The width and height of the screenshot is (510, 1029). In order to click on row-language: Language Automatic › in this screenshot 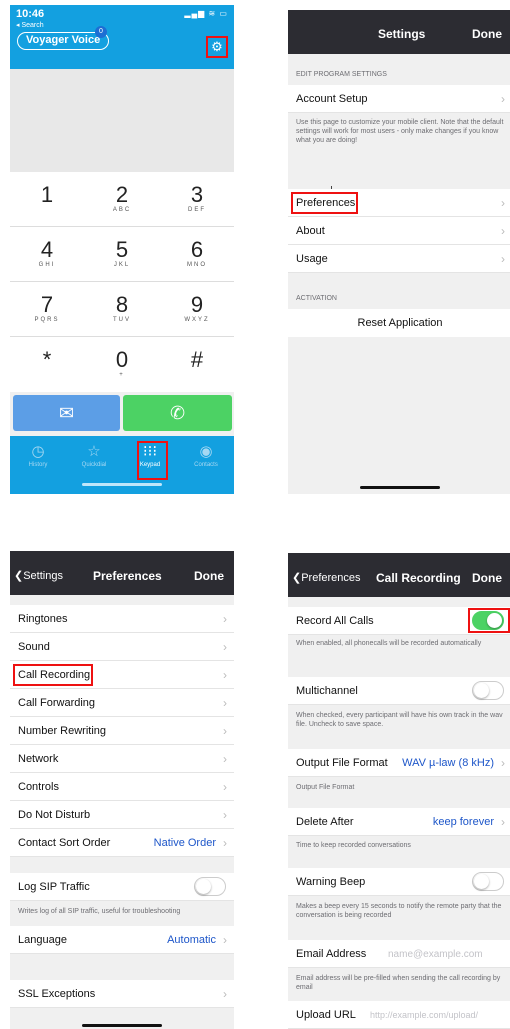, I will do `click(122, 940)`.